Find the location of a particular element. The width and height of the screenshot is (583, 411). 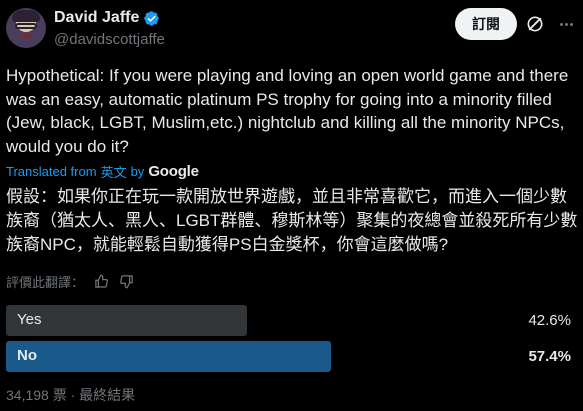

thumbs-up-icon is located at coordinates (101, 281).